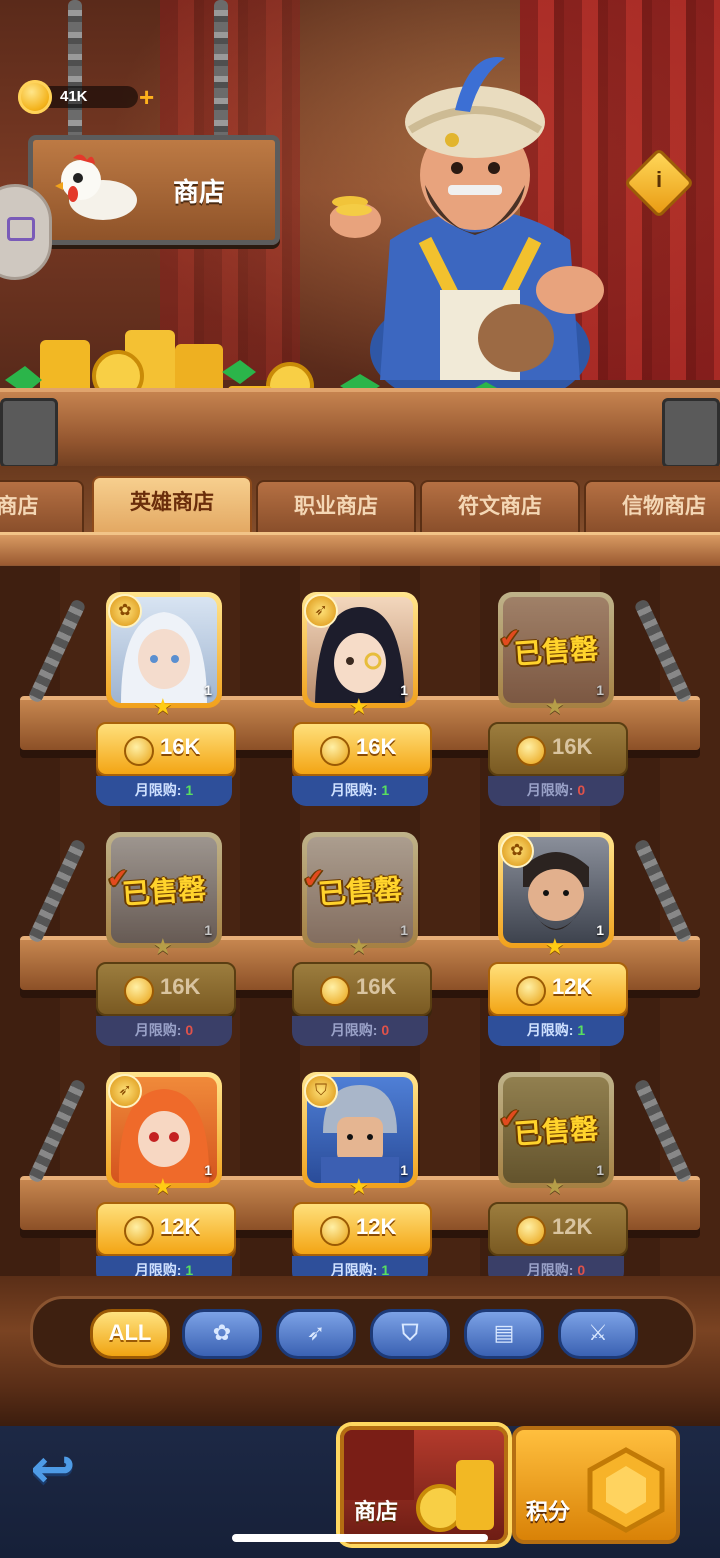  Describe the element at coordinates (556, 895) in the screenshot. I see `hero-card-6: ✿ 1 ★` at that location.